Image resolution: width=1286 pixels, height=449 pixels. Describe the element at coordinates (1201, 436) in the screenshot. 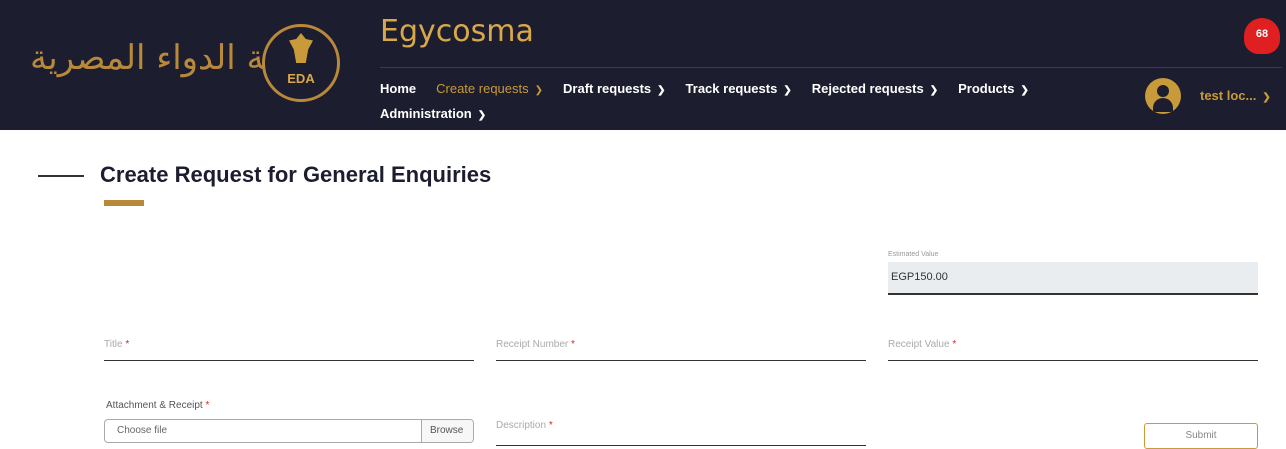

I see `submit-button: Submit` at that location.